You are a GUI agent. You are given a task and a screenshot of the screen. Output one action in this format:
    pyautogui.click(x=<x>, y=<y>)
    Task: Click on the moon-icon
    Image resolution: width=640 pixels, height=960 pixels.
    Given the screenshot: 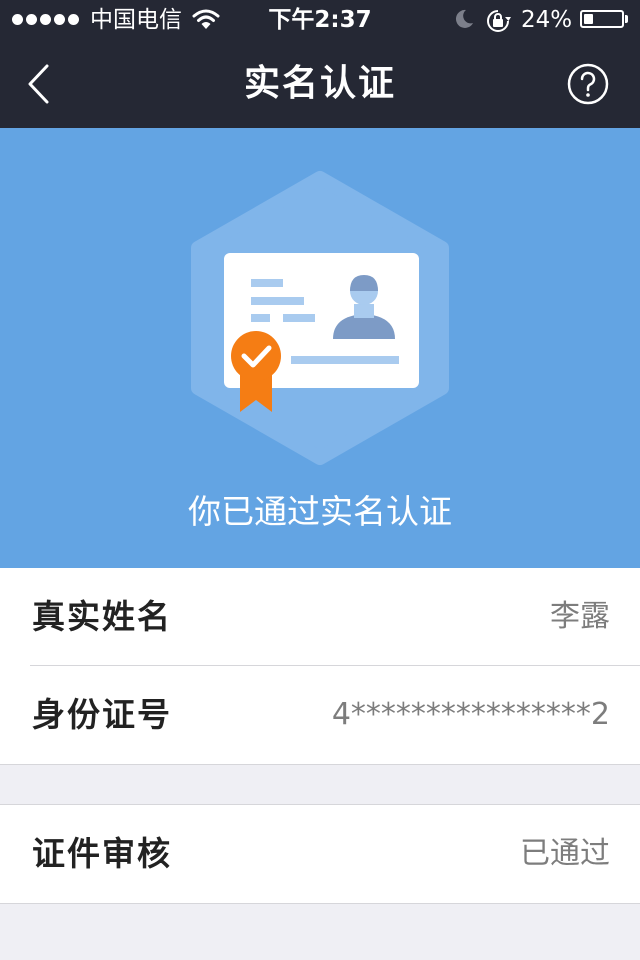 What is the action you would take?
    pyautogui.click(x=464, y=18)
    